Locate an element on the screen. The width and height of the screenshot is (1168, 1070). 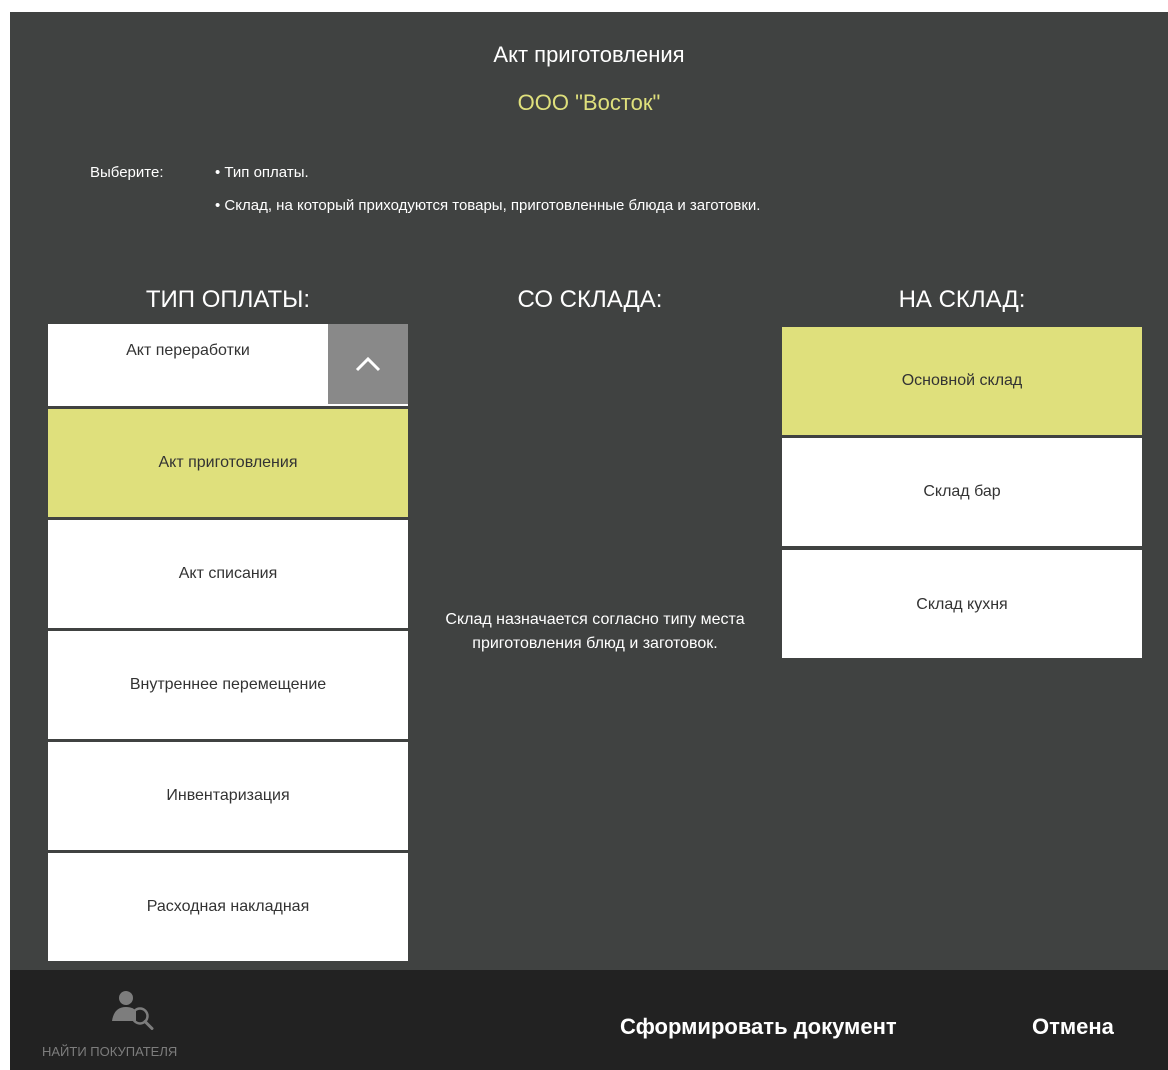
find-customer-label: НАЙТИ ПОКУПАТЕЛЯ is located at coordinates (110, 1051).